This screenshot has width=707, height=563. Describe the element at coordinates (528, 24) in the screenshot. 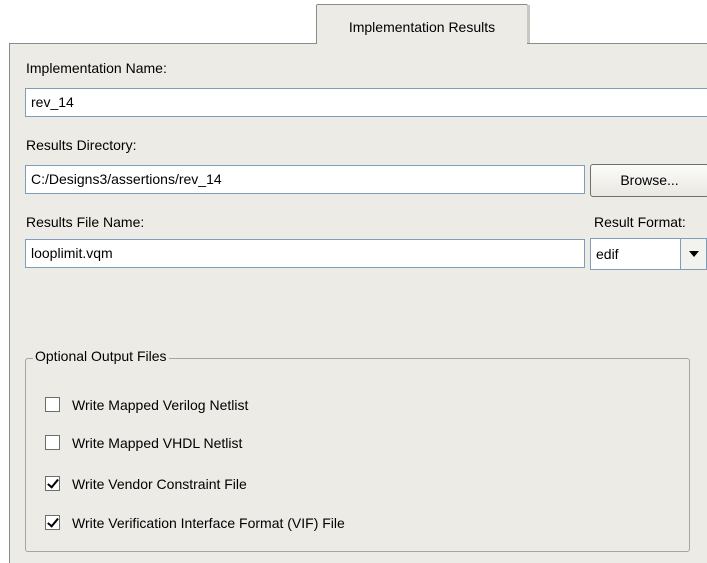

I see `tab-edge` at that location.